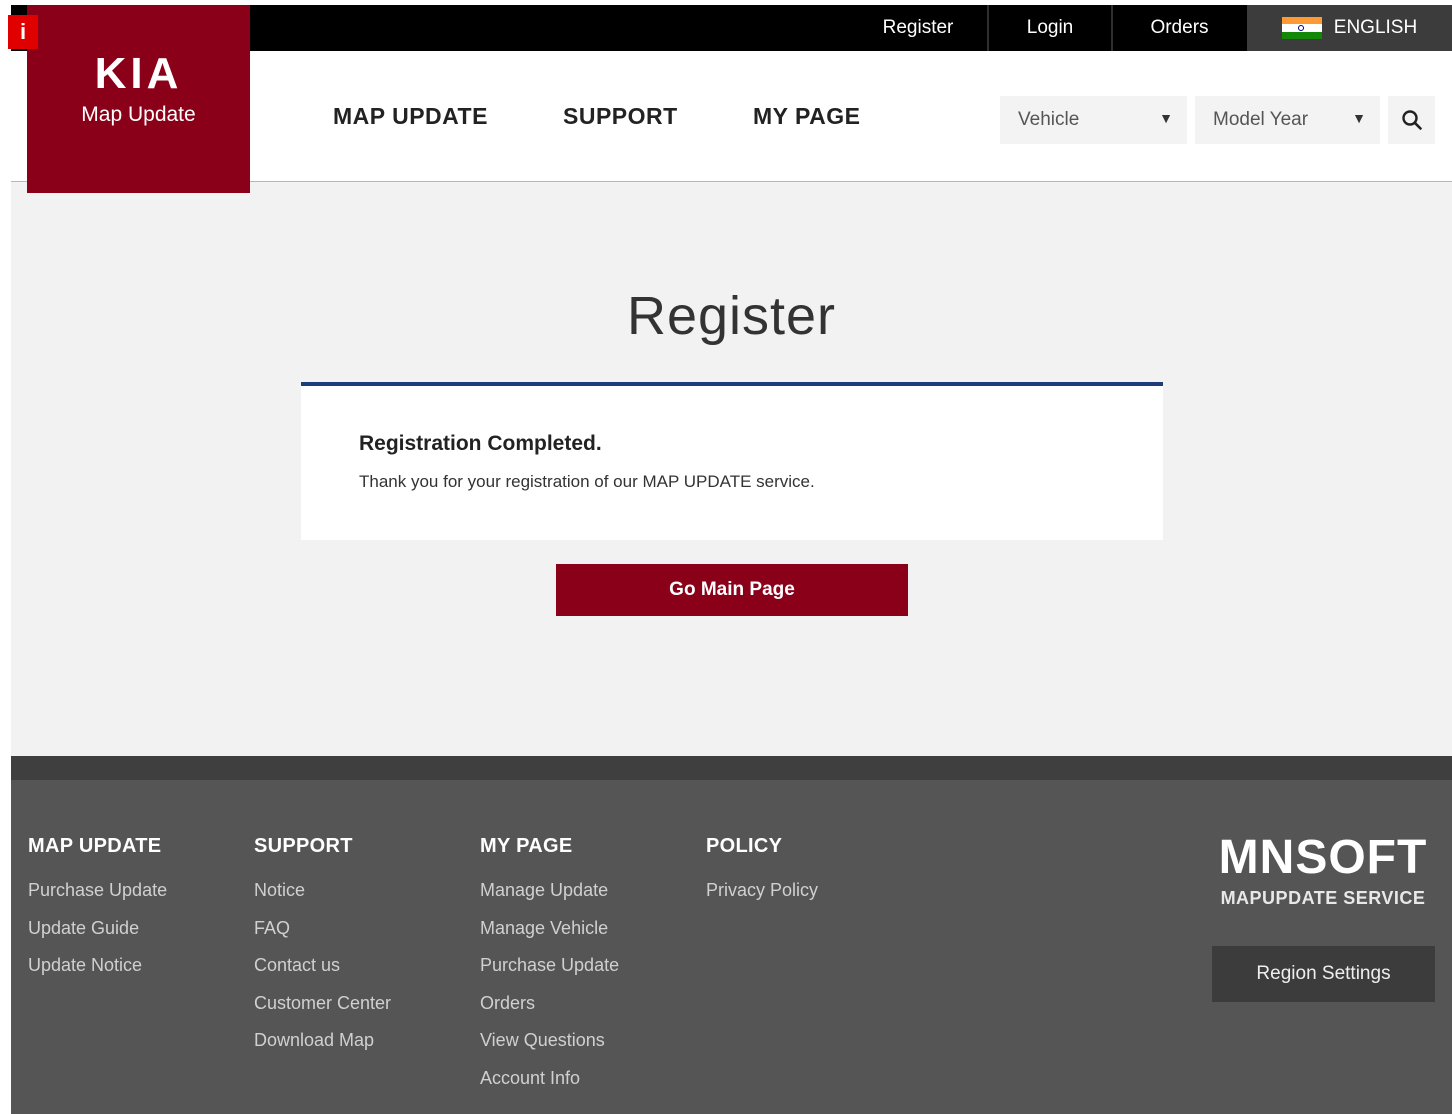 This screenshot has height=1114, width=1452. Describe the element at coordinates (1093, 120) in the screenshot. I see `vehicle-select: Vehicle ▼` at that location.